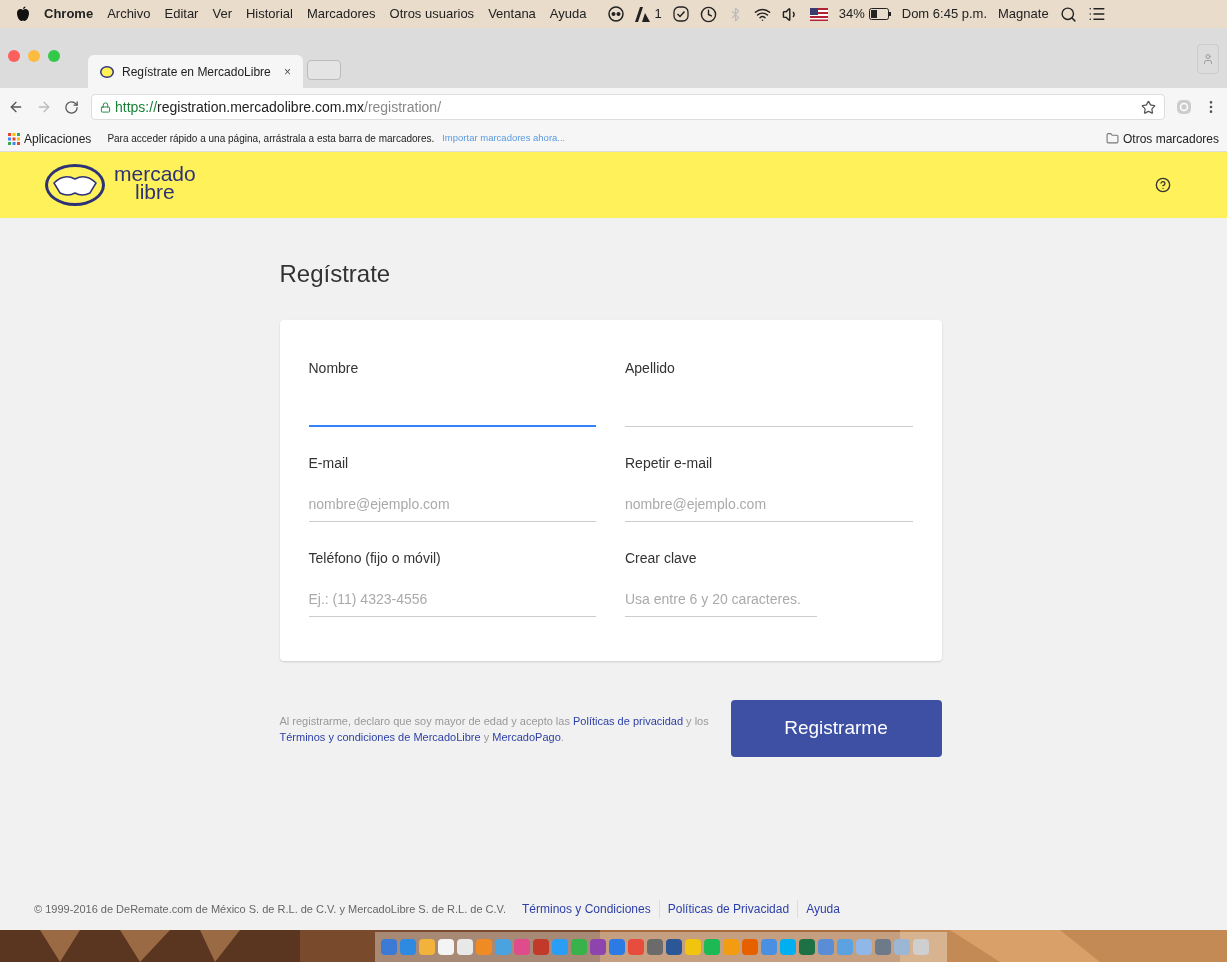  Describe the element at coordinates (728, 909) in the screenshot. I see `footer-link: Políticas de Privacidad` at that location.